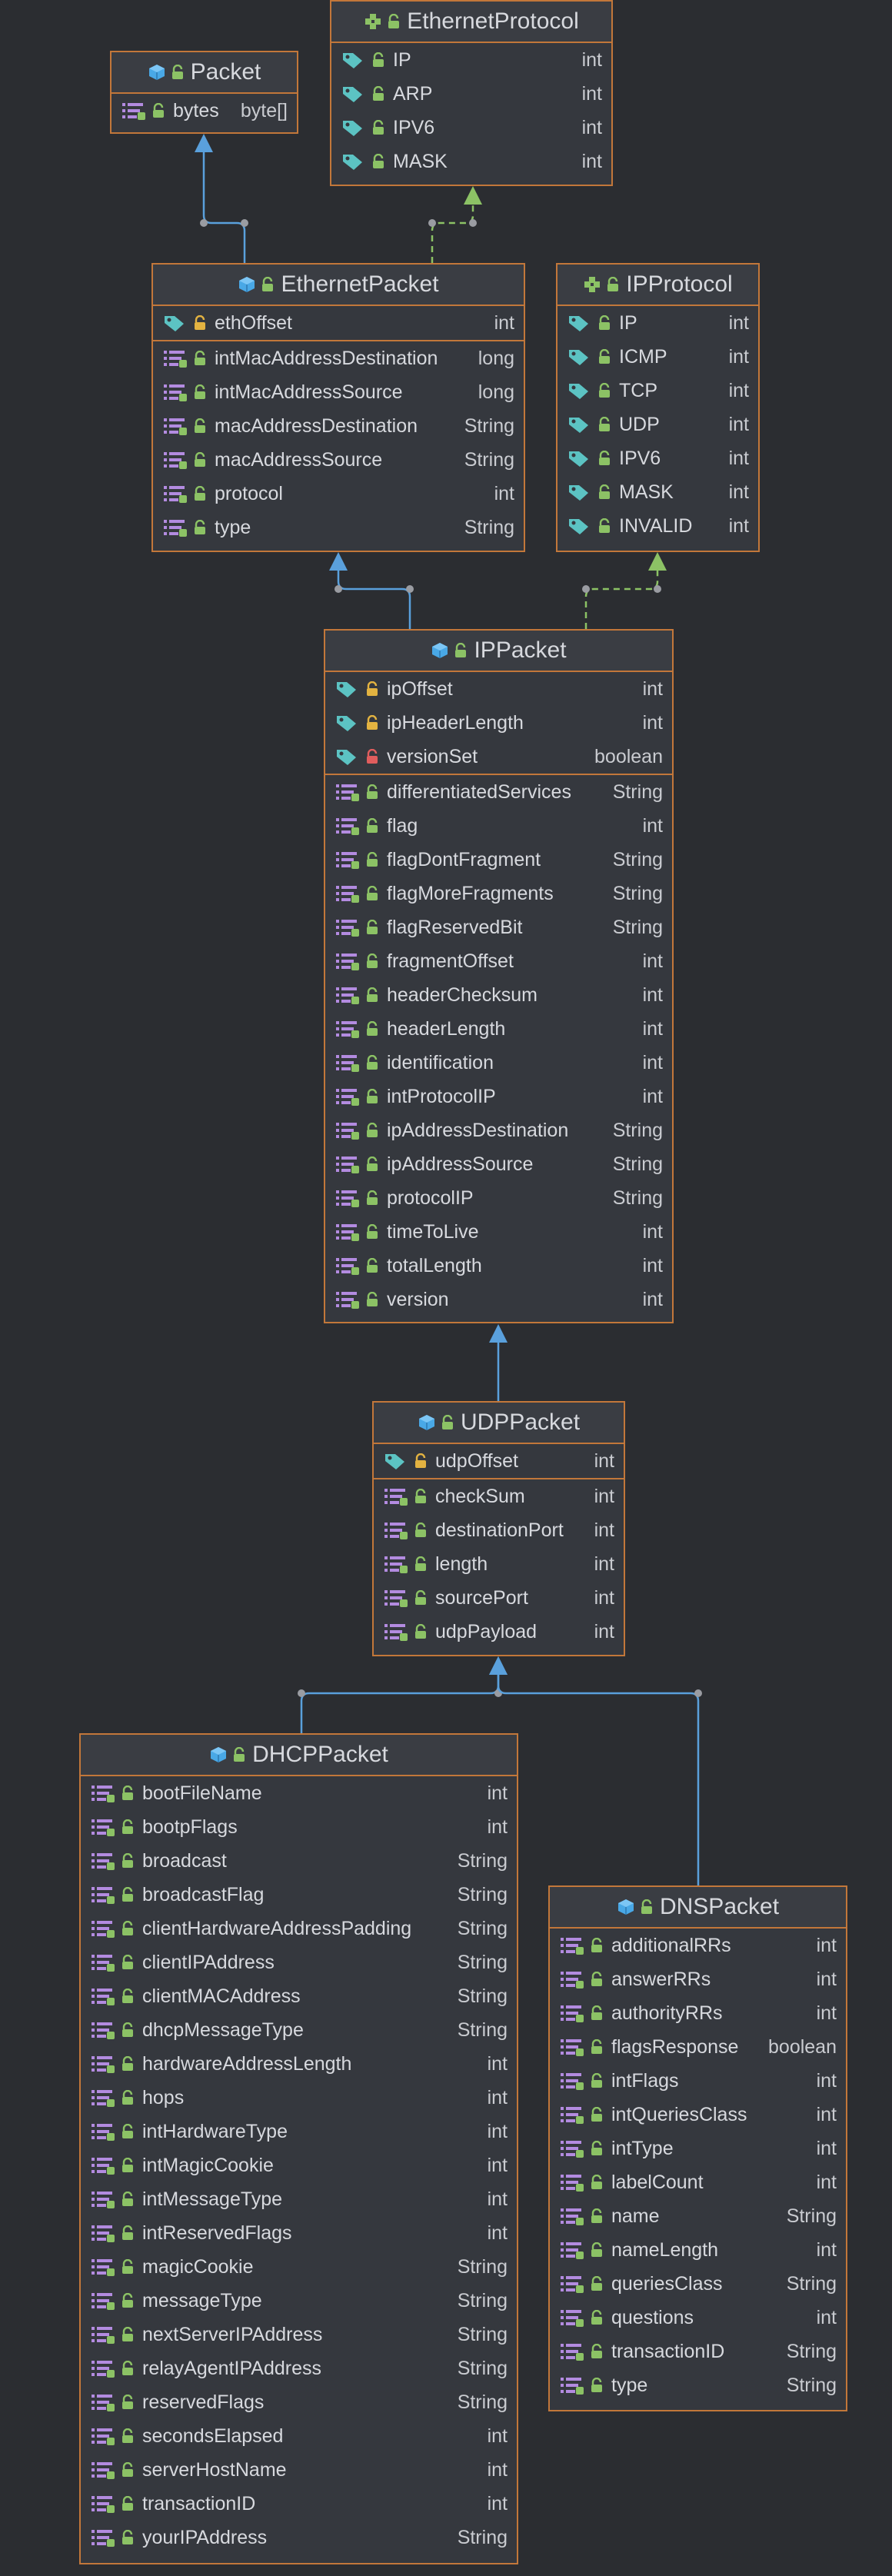  Describe the element at coordinates (698, 2318) in the screenshot. I see `field-row: questions int` at that location.